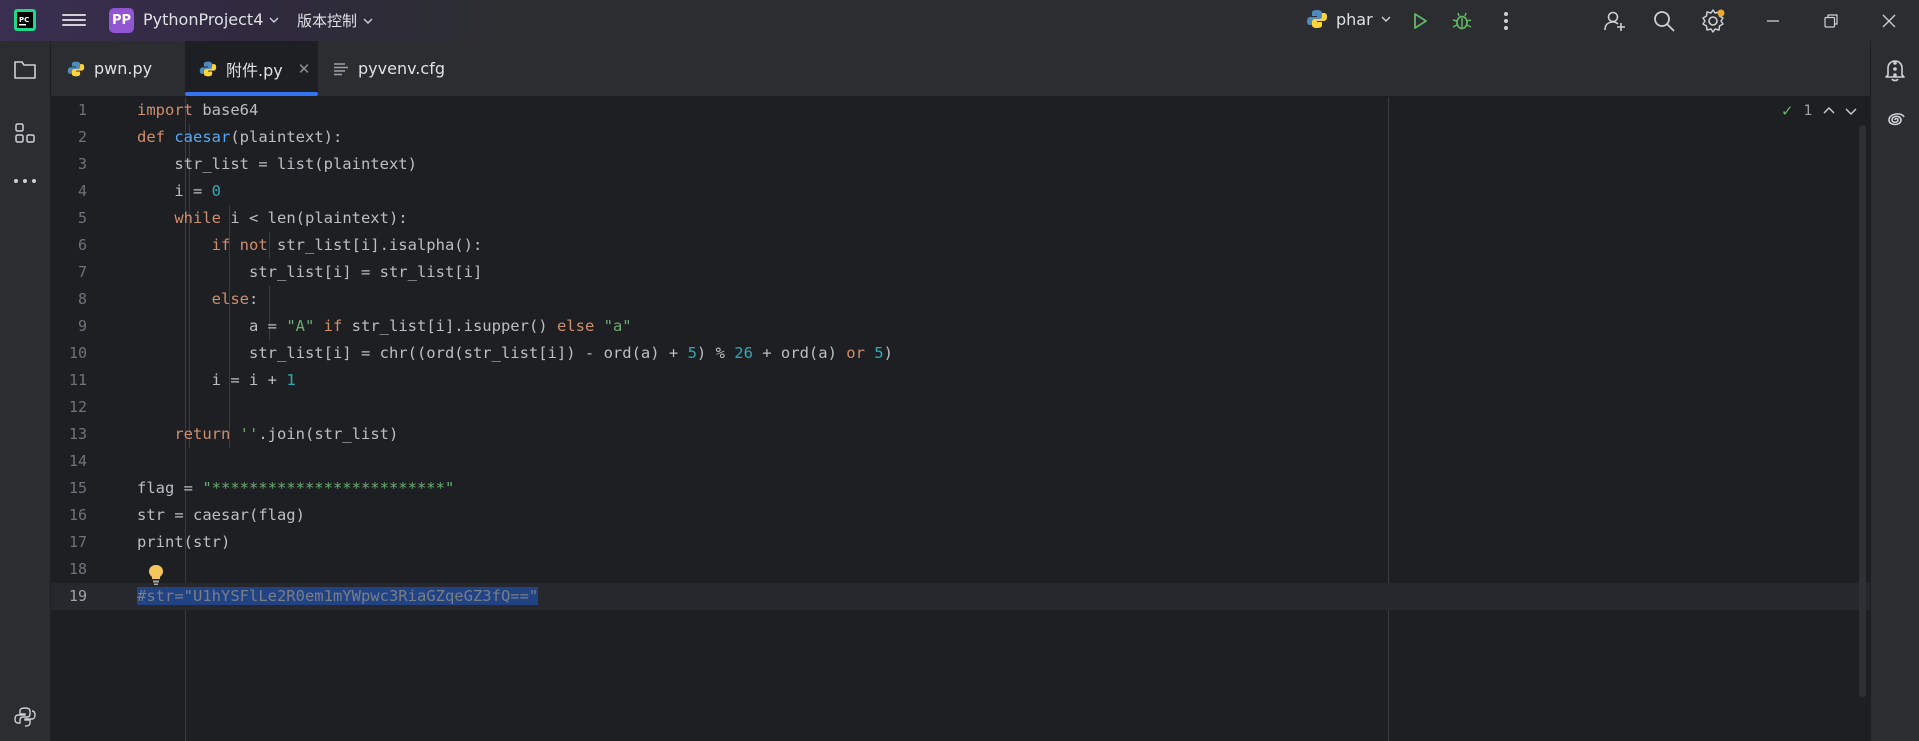 The image size is (1919, 741). Describe the element at coordinates (1506, 21) in the screenshot. I see `more-actions-icon` at that location.